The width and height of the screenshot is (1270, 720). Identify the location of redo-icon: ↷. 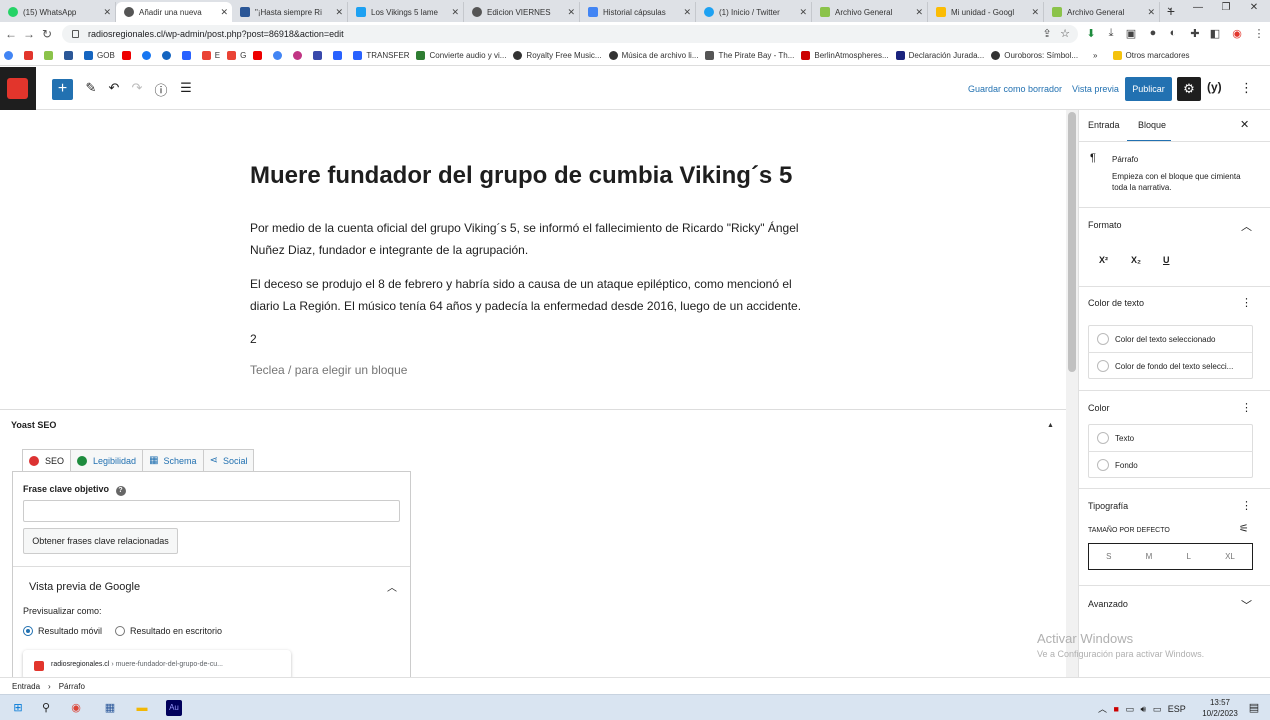
(137, 88).